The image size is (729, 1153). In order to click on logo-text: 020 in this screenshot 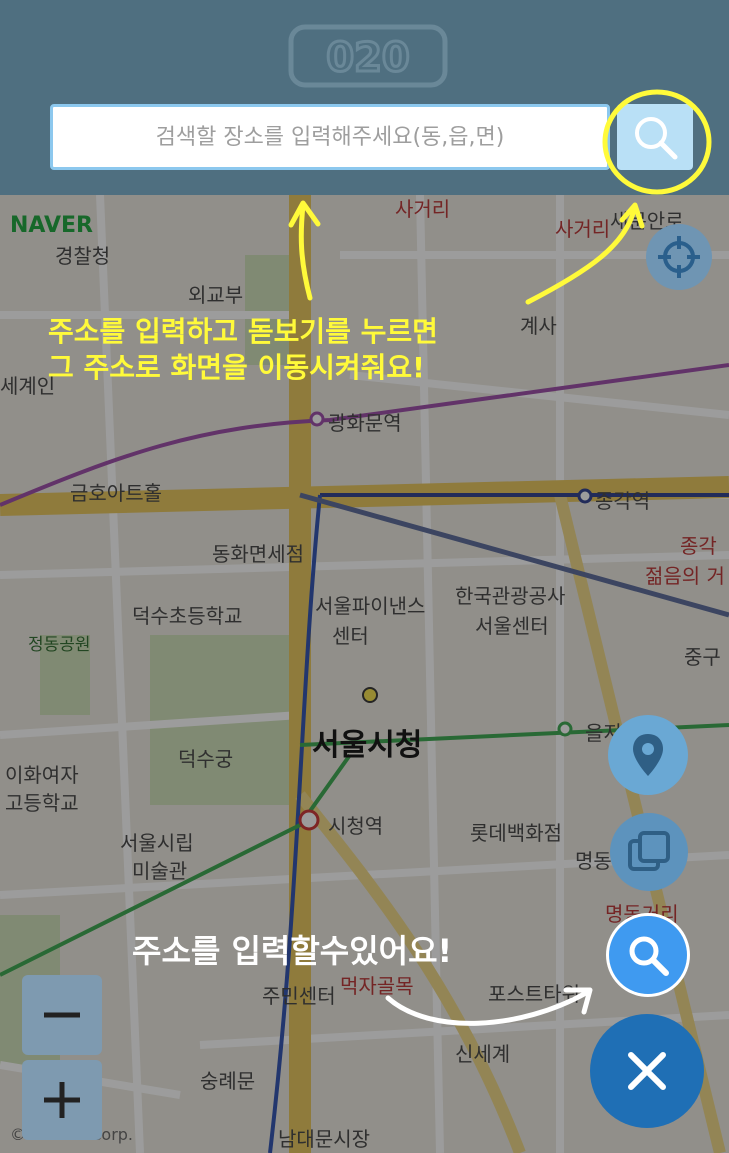, I will do `click(368, 58)`.